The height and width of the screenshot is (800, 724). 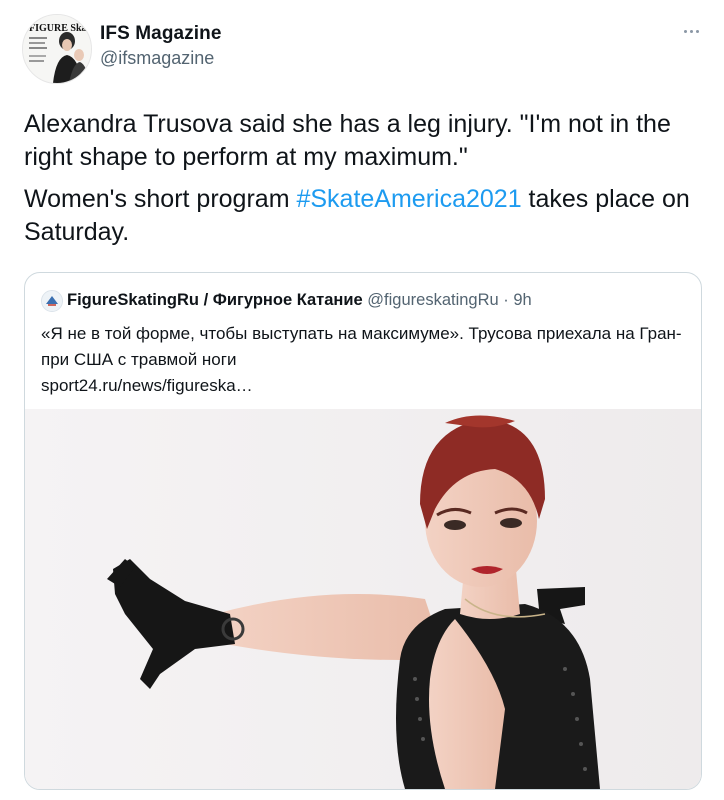 I want to click on quoted-author-avatar, so click(x=52, y=301).